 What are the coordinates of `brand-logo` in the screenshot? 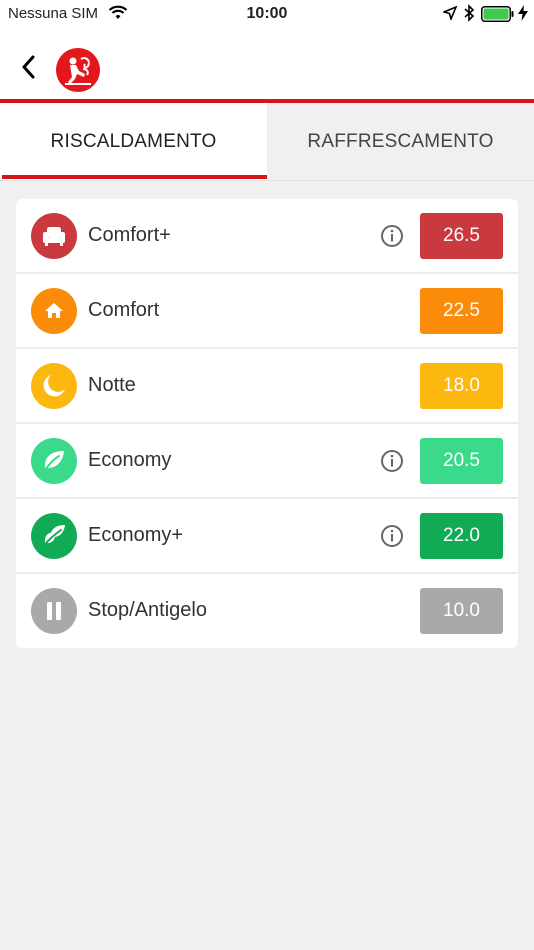 It's located at (78, 70).